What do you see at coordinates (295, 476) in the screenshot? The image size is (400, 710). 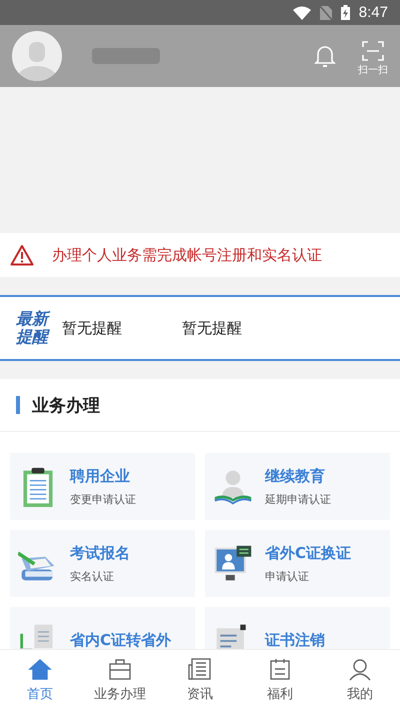 I see `service-title: 继续教育` at bounding box center [295, 476].